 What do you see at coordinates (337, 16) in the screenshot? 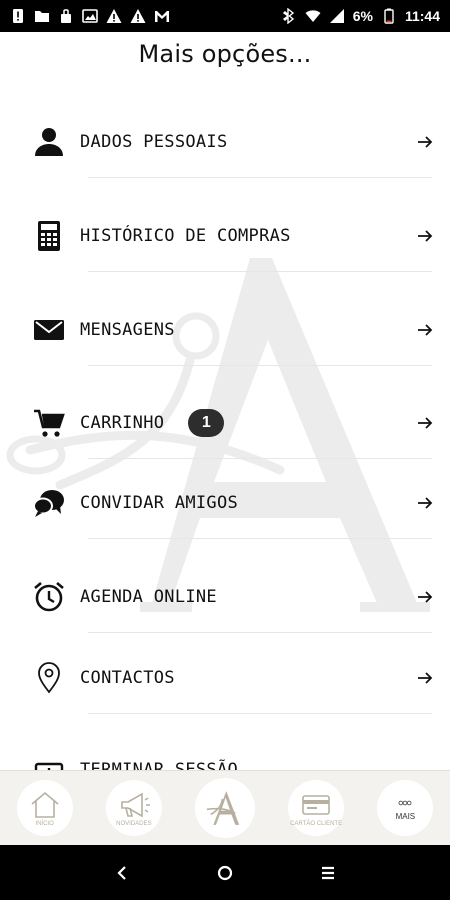
I see `signal-icon` at bounding box center [337, 16].